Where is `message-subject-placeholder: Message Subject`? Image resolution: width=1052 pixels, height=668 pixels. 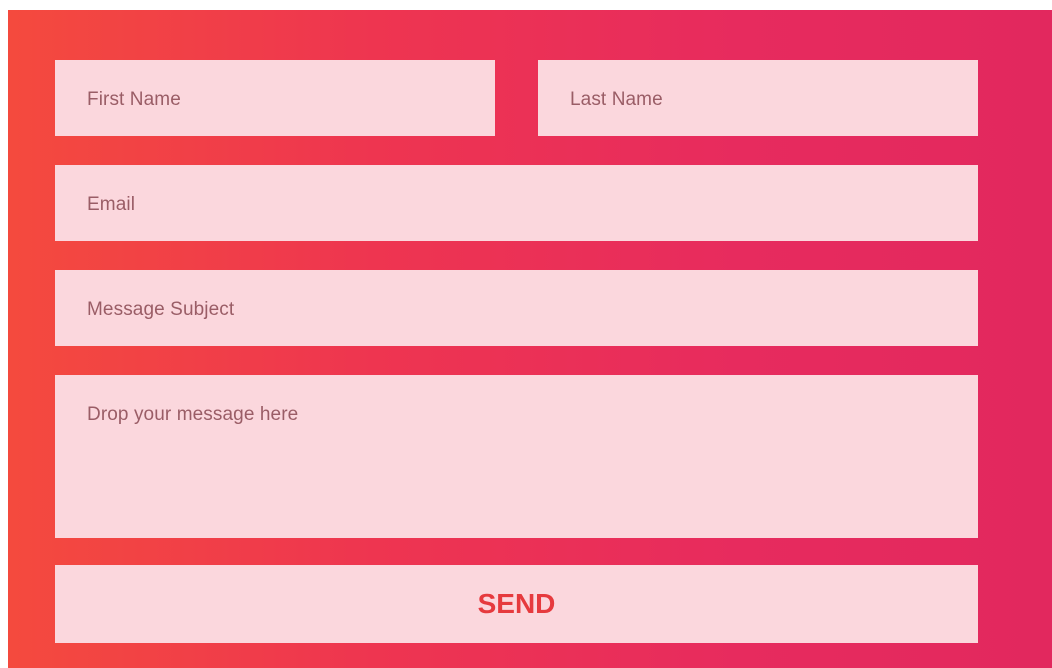 message-subject-placeholder: Message Subject is located at coordinates (161, 309).